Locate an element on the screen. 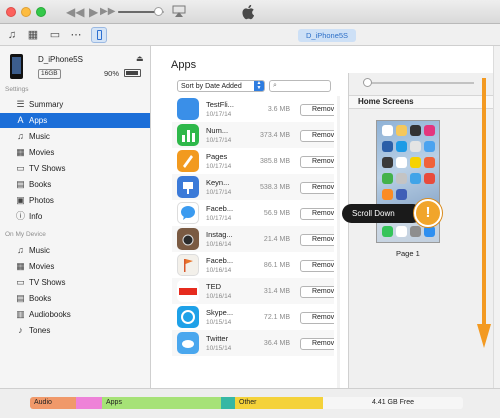 The width and height of the screenshot is (500, 418). more-icon: ⋯ is located at coordinates (76, 35).